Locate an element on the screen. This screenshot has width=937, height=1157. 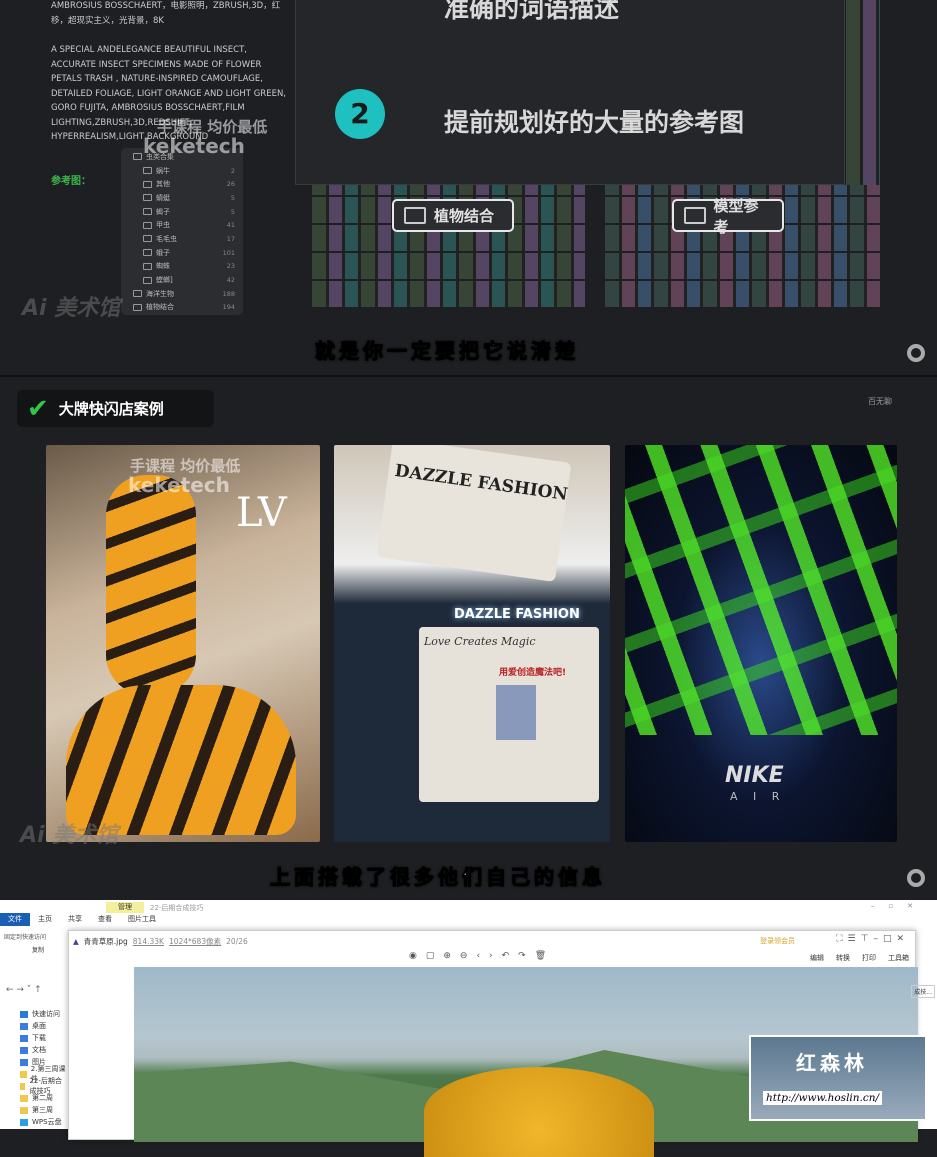
newspaper-headline: Love Creates Magic is located at coordinates (480, 641).